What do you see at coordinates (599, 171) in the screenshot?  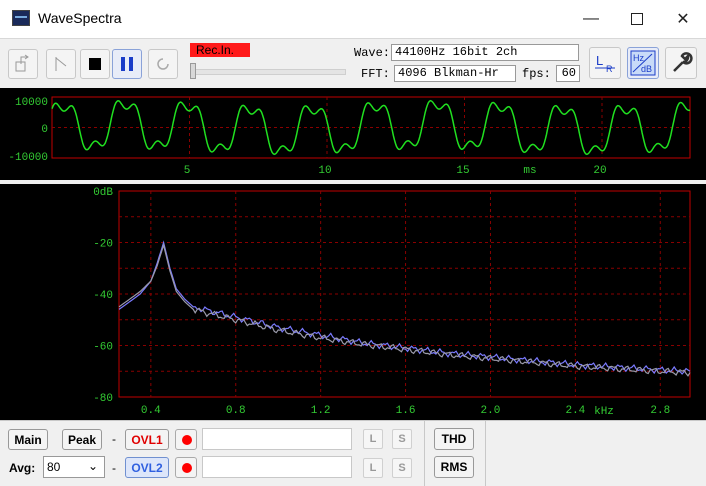 I see `wave-xtick-20: 20` at bounding box center [599, 171].